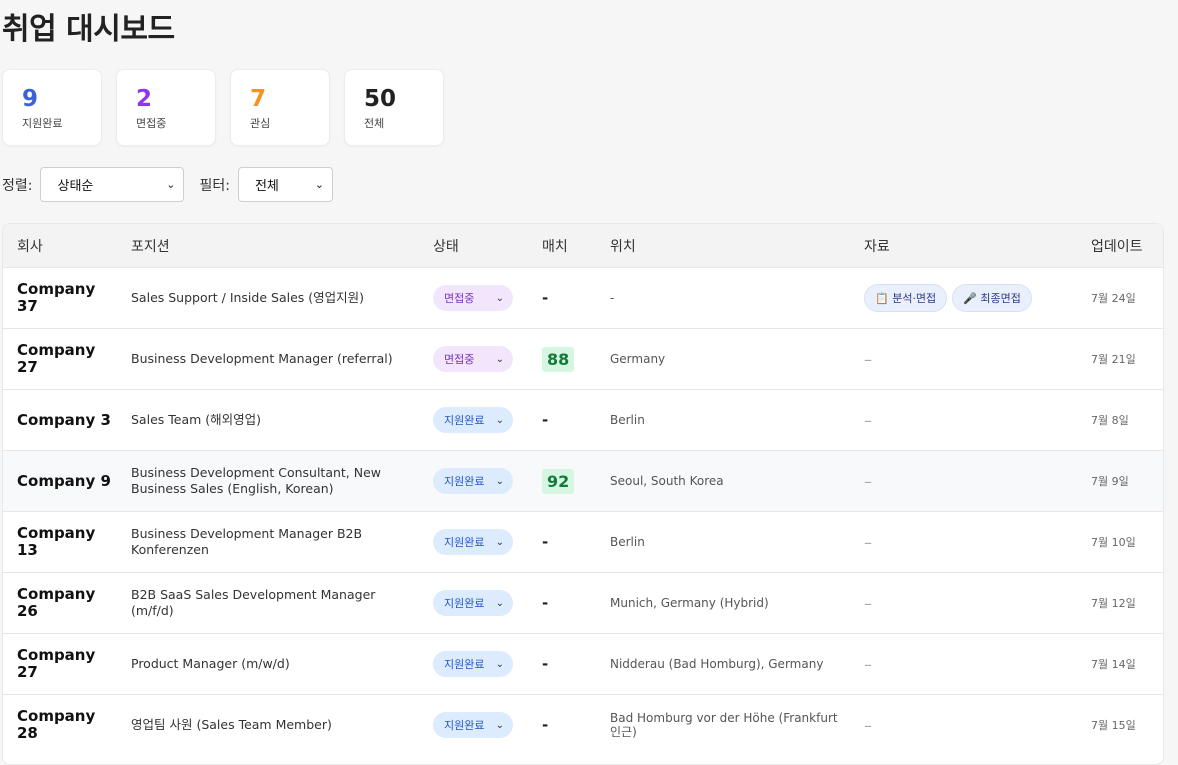 Image resolution: width=1178 pixels, height=765 pixels. What do you see at coordinates (75, 186) in the screenshot?
I see `sort-select-value: 상태순` at bounding box center [75, 186].